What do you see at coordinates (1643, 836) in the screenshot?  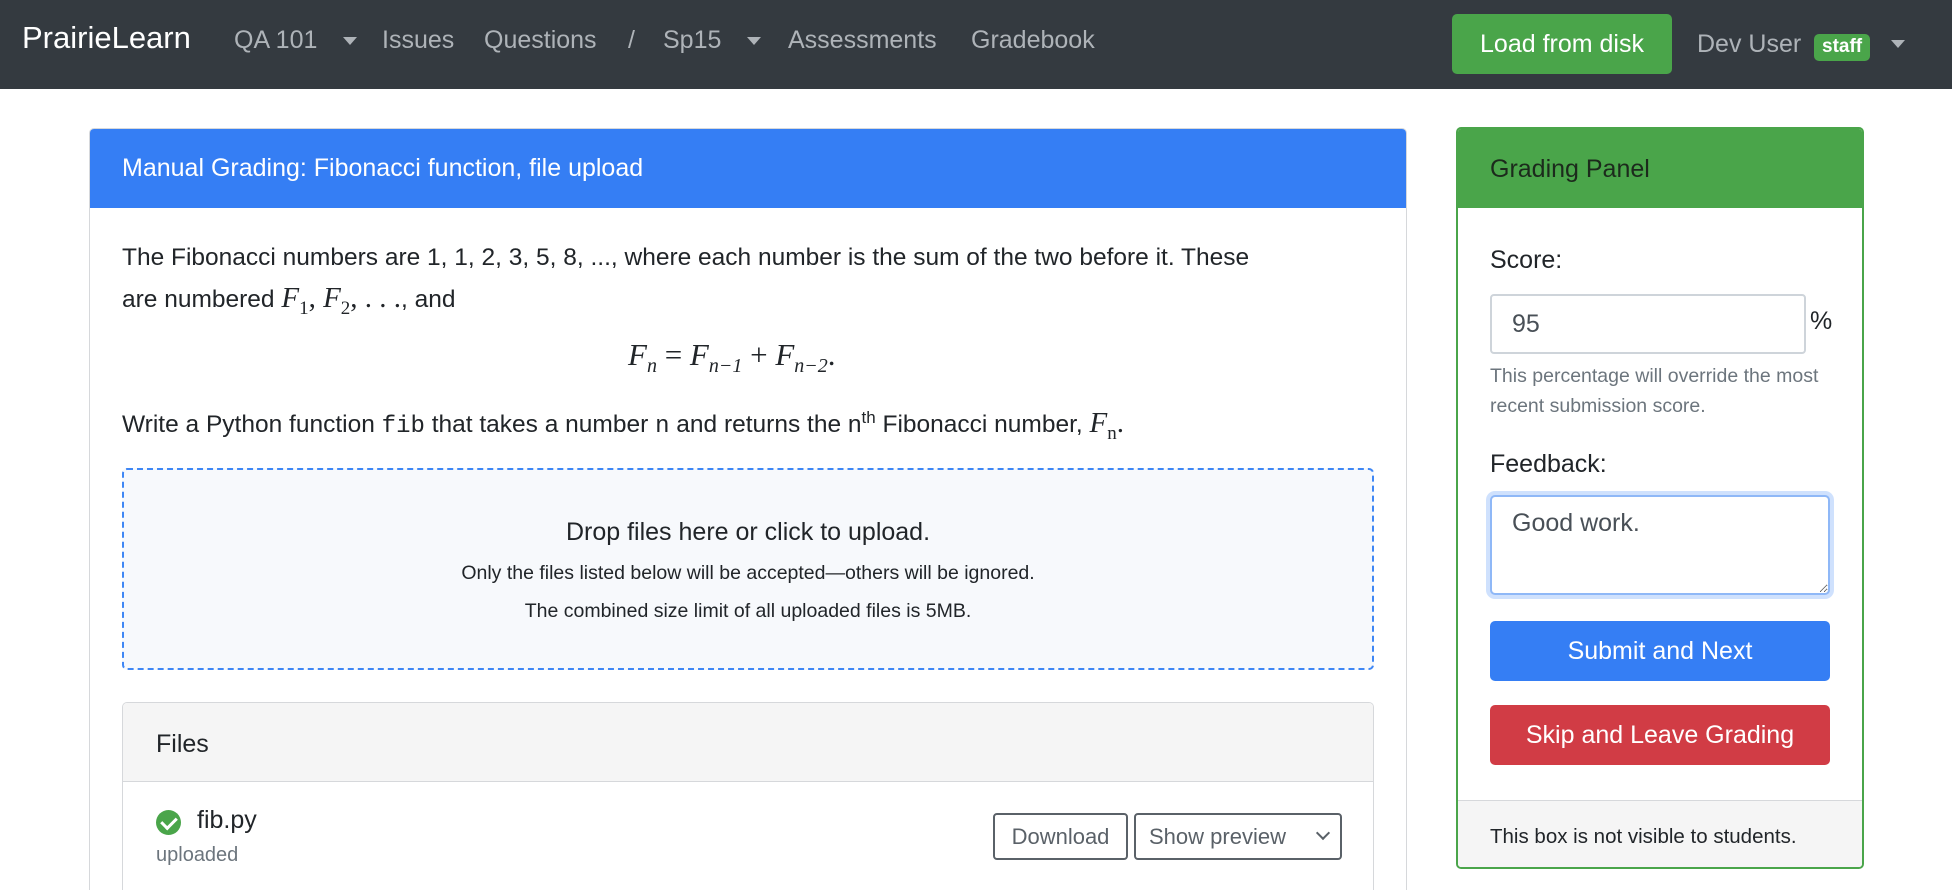 I see `not-visible-note: This box is not visible to students.` at bounding box center [1643, 836].